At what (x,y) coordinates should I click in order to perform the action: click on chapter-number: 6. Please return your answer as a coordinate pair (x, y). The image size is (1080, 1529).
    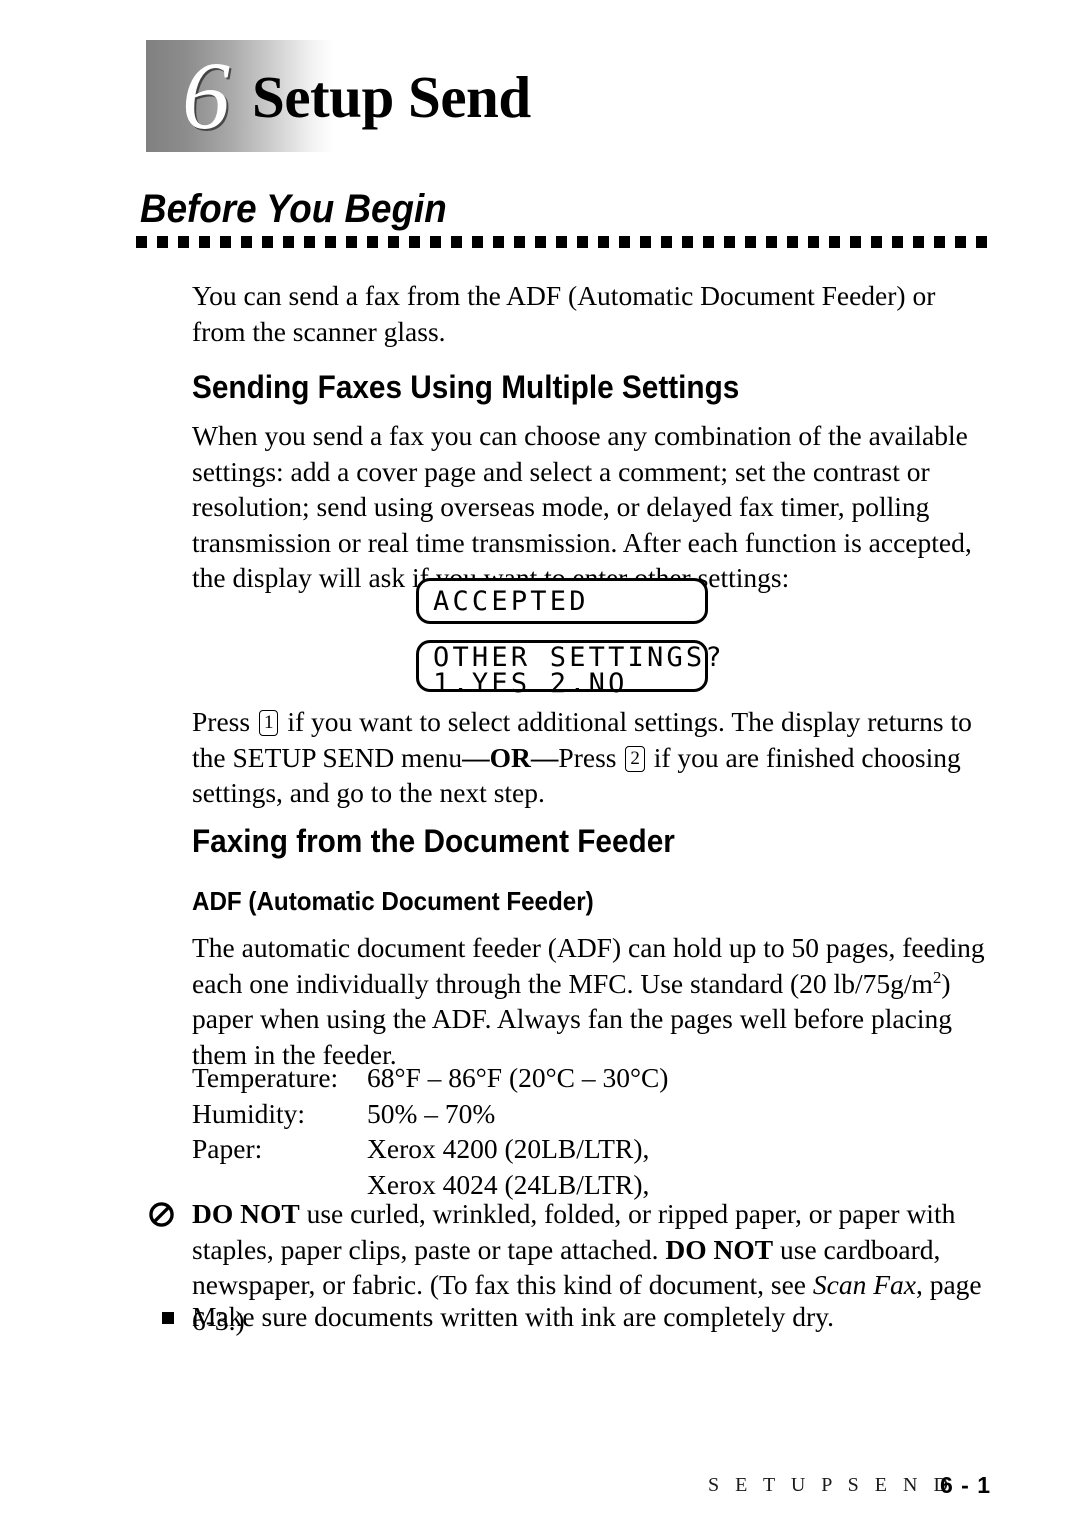
    Looking at the image, I should click on (206, 95).